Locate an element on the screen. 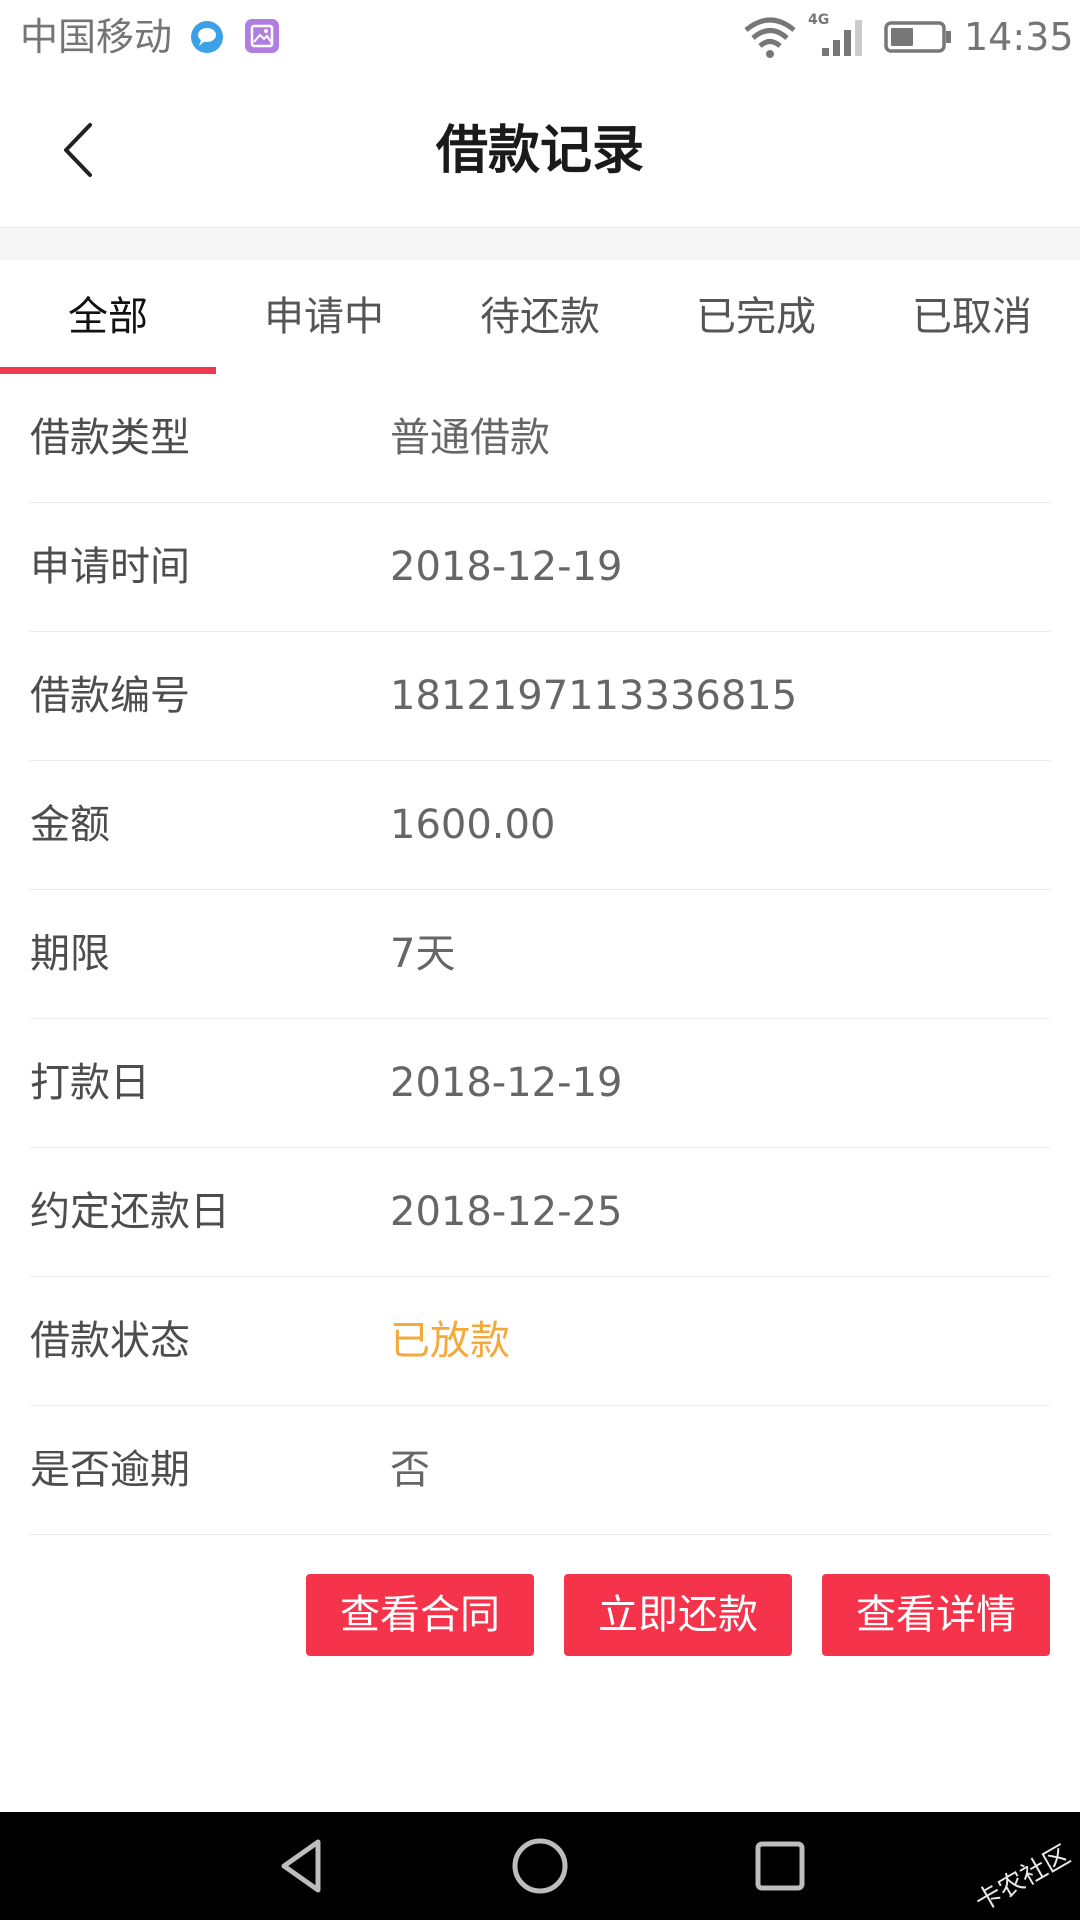 The height and width of the screenshot is (1920, 1080). watermark-logo: 卡农社区 is located at coordinates (1023, 1879).